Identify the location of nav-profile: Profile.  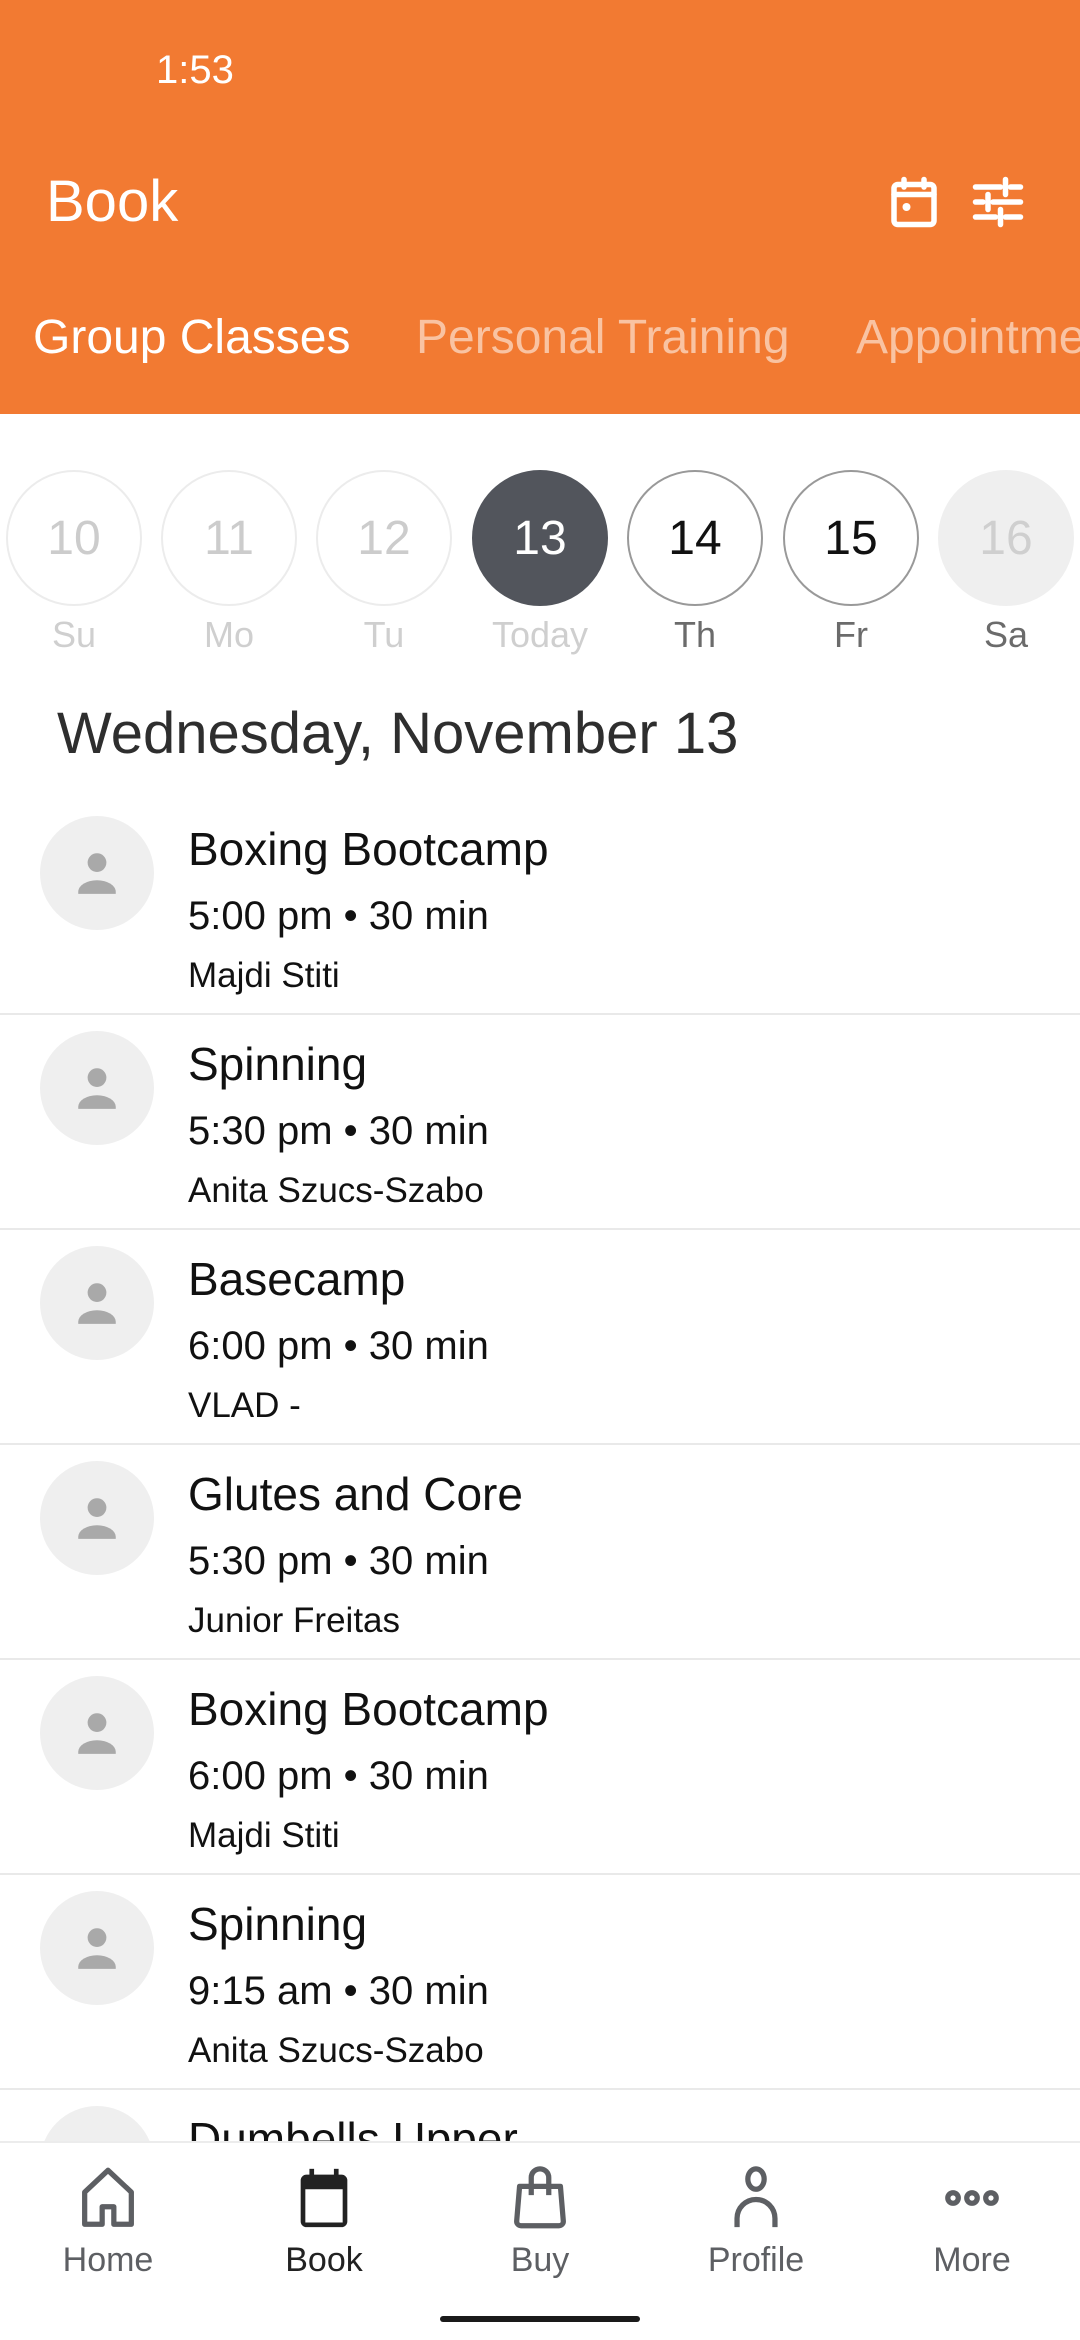
(756, 2221).